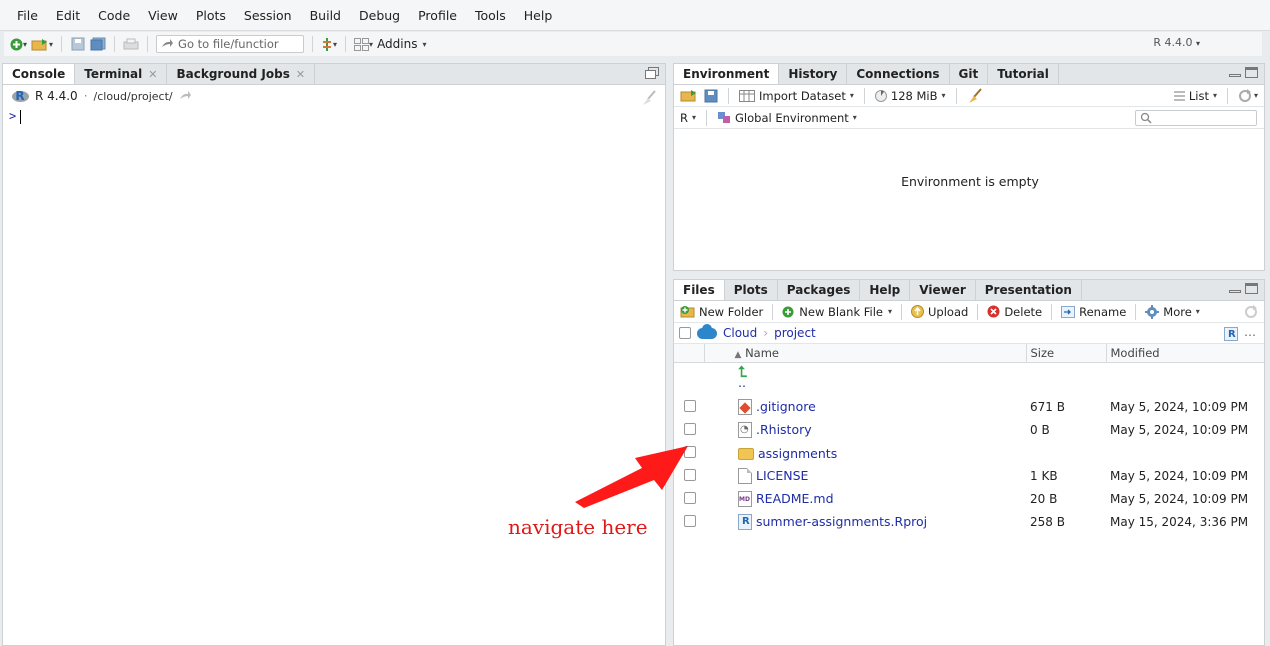  What do you see at coordinates (885, 290) in the screenshot?
I see `tab-help: Help` at bounding box center [885, 290].